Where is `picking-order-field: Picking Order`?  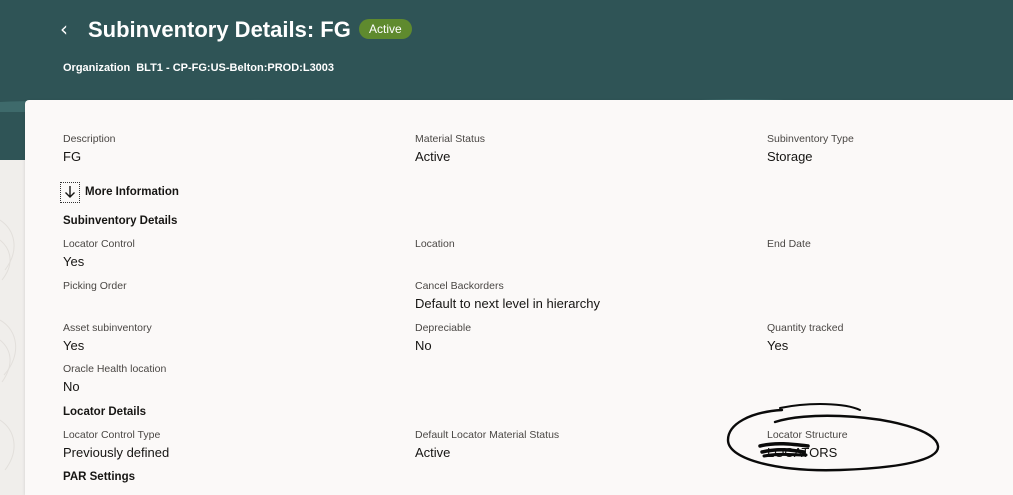 picking-order-field: Picking Order is located at coordinates (95, 287).